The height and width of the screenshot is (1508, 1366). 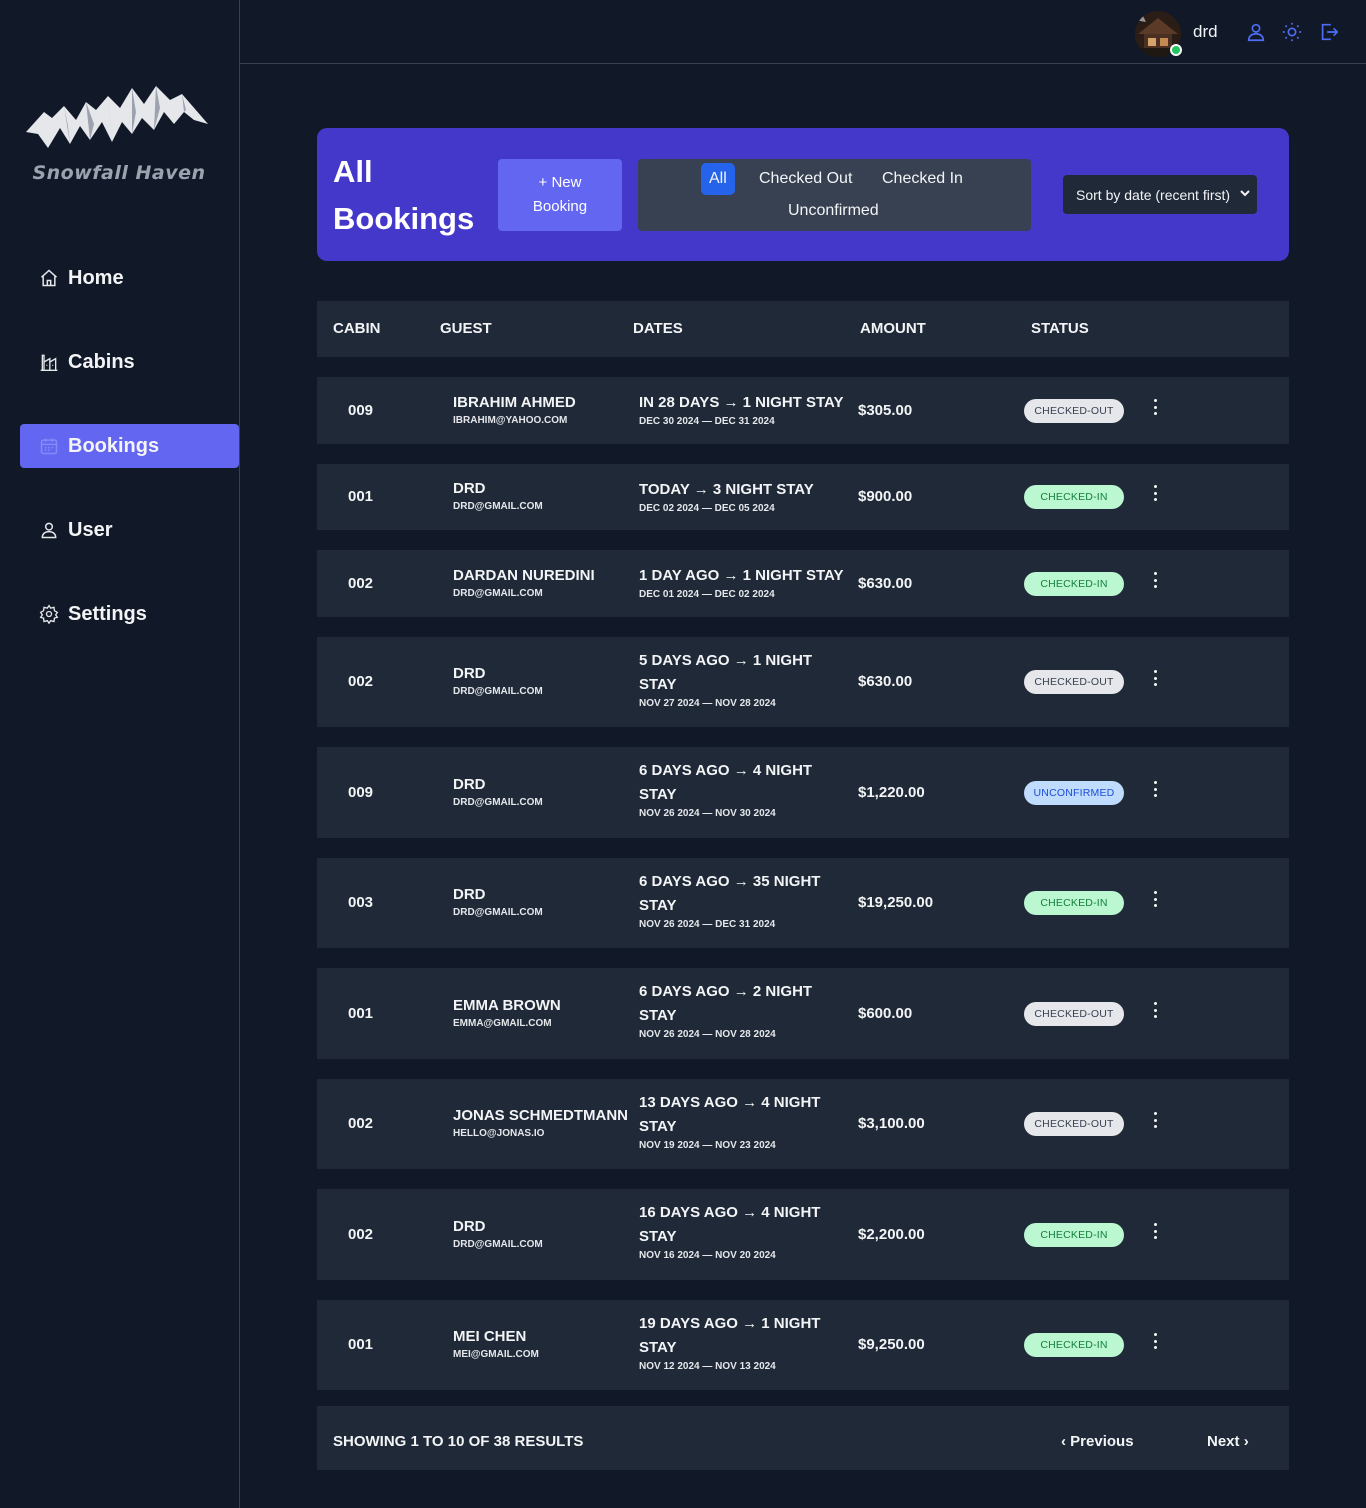 I want to click on page-title-line1: All, so click(x=353, y=171).